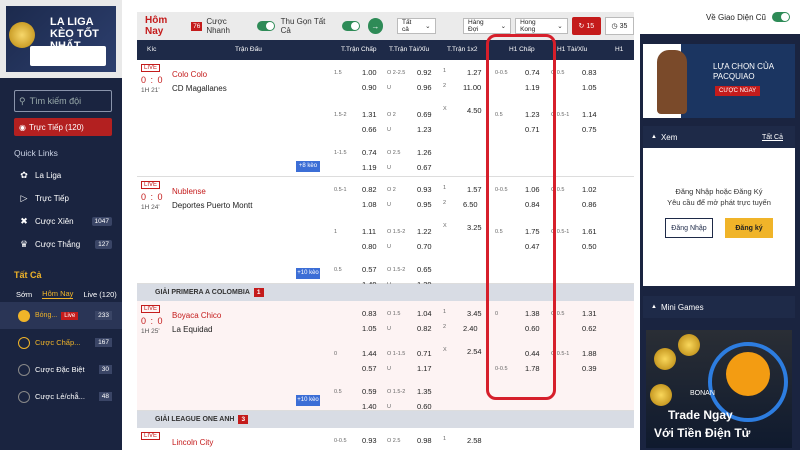 This screenshot has height=450, width=800. I want to click on register-button: Đăng ký, so click(749, 228).